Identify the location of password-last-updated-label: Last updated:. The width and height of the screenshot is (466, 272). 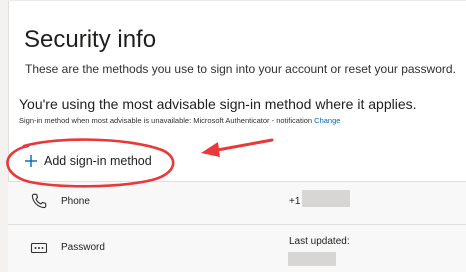
(319, 241).